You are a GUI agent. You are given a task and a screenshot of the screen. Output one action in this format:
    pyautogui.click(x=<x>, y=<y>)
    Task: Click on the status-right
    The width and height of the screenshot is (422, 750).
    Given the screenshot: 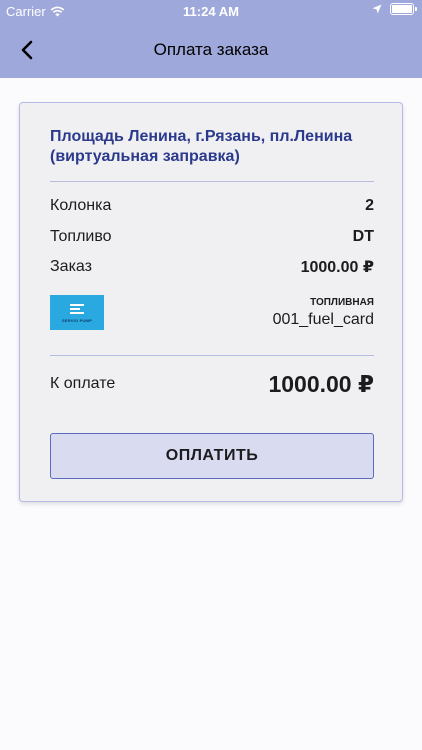 What is the action you would take?
    pyautogui.click(x=394, y=9)
    